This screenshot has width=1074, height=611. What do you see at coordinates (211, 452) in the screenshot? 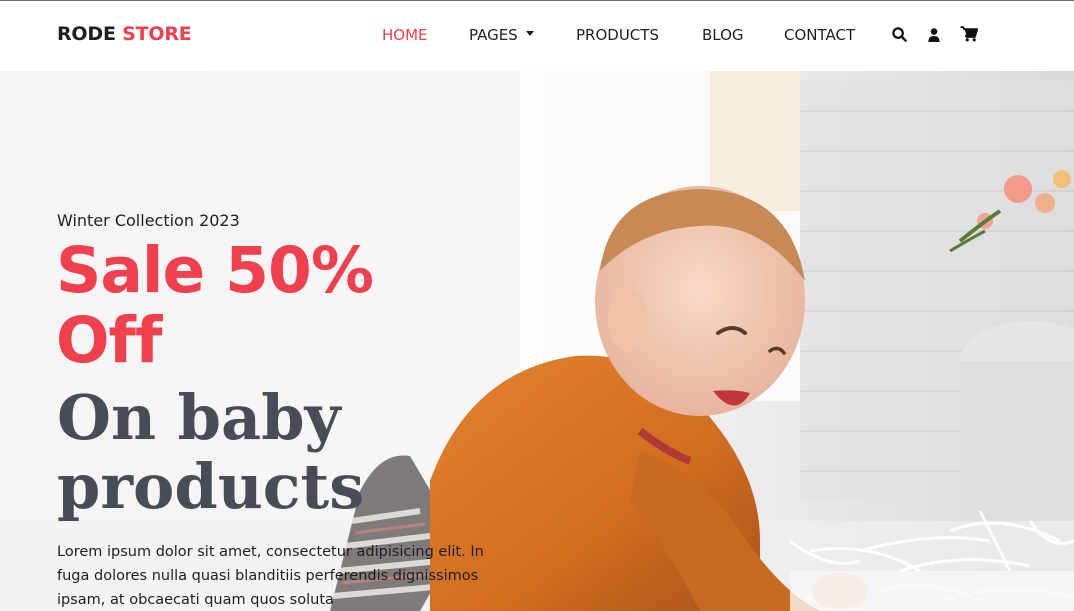
I see `hero-subhead: On baby products` at bounding box center [211, 452].